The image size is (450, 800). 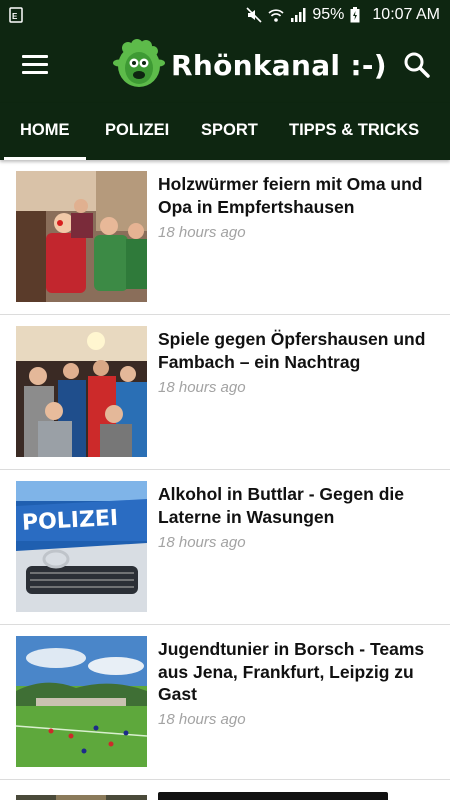 What do you see at coordinates (225, 790) in the screenshot?
I see `article-item-partial` at bounding box center [225, 790].